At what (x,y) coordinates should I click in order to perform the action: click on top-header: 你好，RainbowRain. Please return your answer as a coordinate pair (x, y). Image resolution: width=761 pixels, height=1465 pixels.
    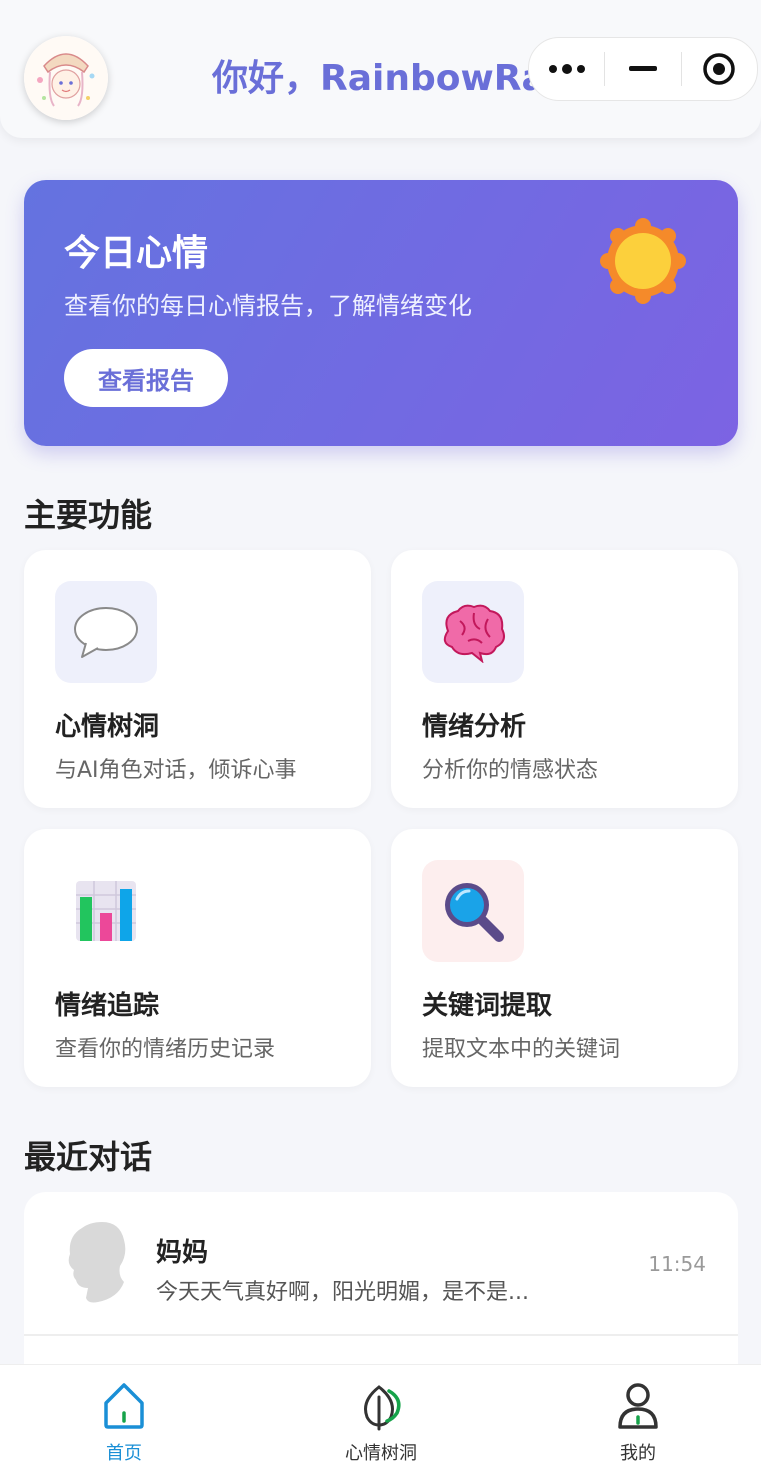
    Looking at the image, I should click on (380, 69).